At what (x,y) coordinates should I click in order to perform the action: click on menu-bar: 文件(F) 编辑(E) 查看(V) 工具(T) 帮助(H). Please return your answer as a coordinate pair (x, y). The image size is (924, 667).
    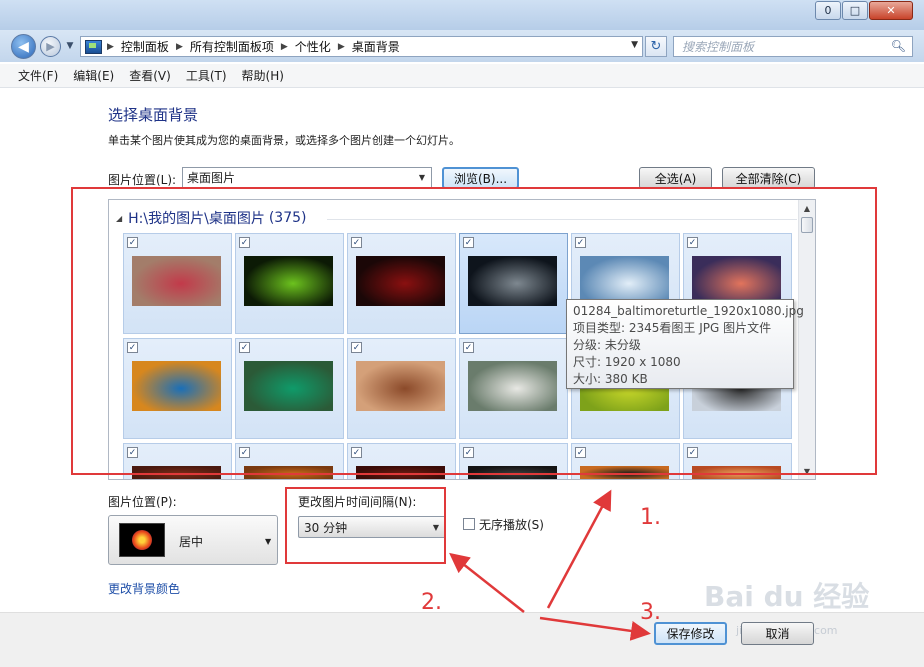
    Looking at the image, I should click on (462, 76).